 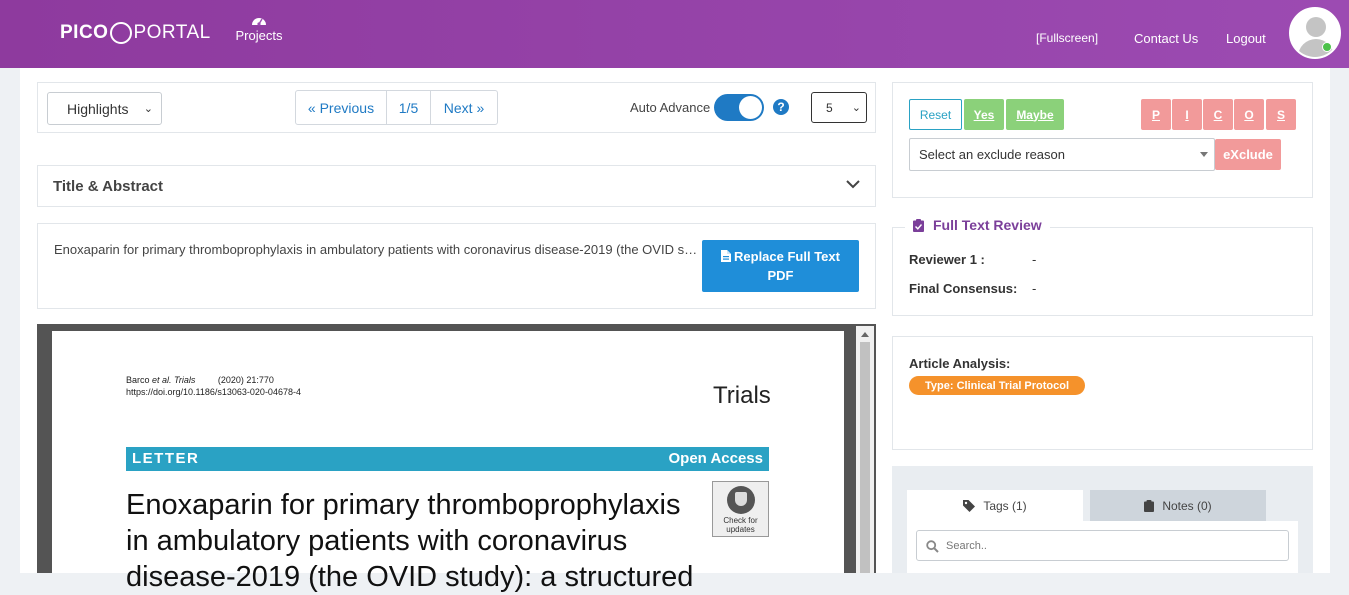 I want to click on open-access-label: Open Access, so click(x=716, y=458).